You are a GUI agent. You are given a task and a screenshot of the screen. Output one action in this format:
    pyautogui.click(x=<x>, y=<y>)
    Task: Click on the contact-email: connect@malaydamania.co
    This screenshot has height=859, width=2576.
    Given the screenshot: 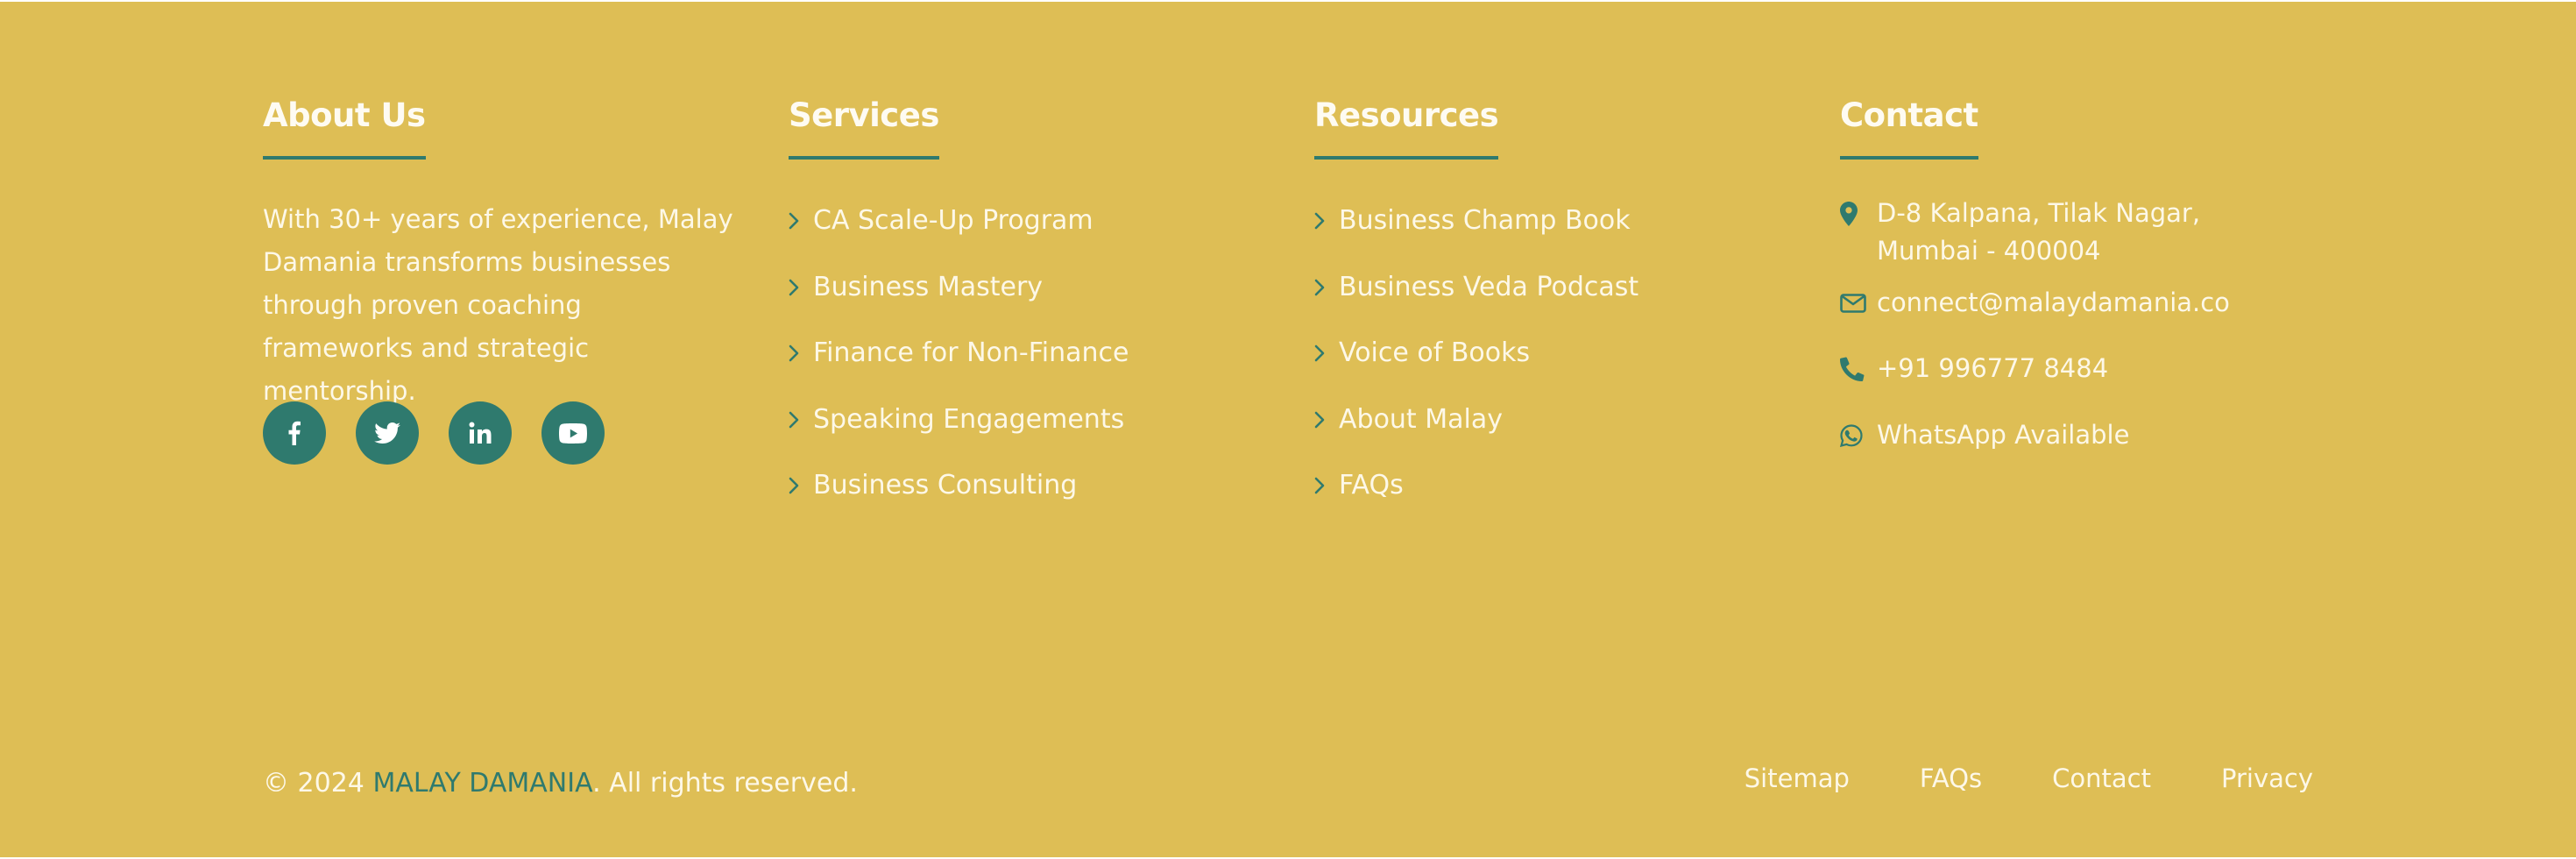 What is the action you would take?
    pyautogui.click(x=2035, y=303)
    